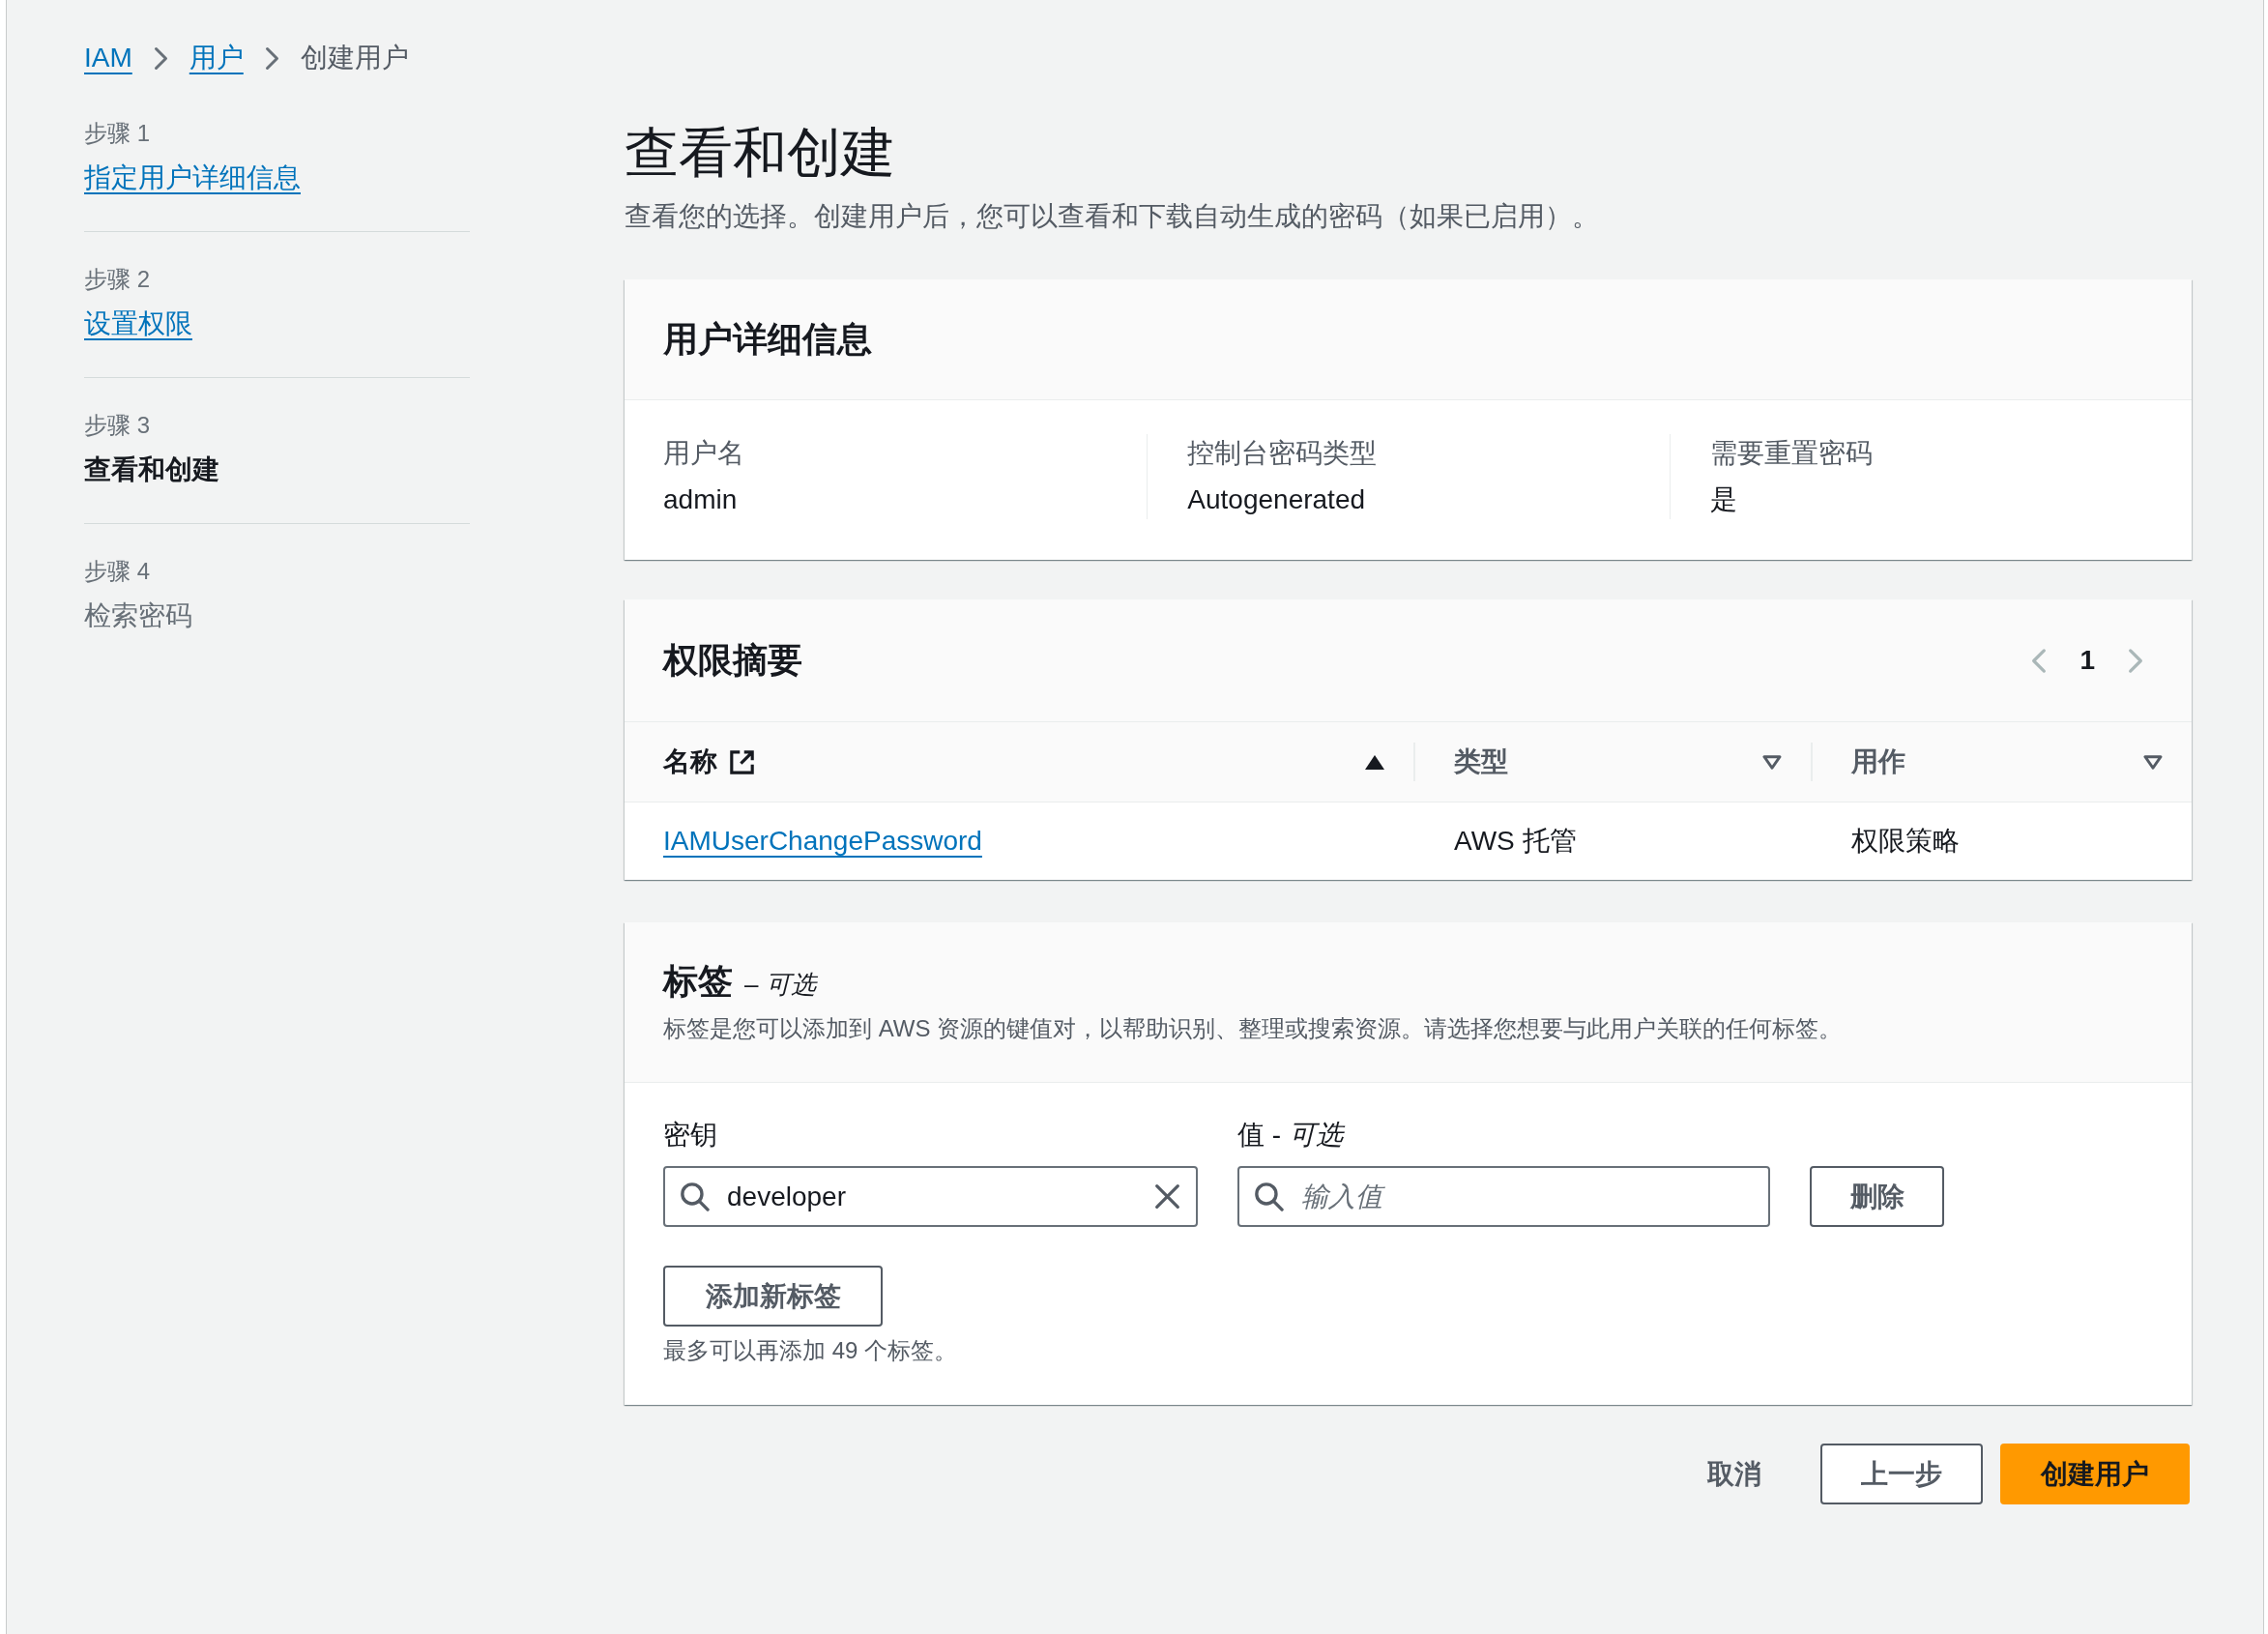 This screenshot has height=1634, width=2268. Describe the element at coordinates (2095, 1474) in the screenshot. I see `create-user-button: 创建用户` at that location.